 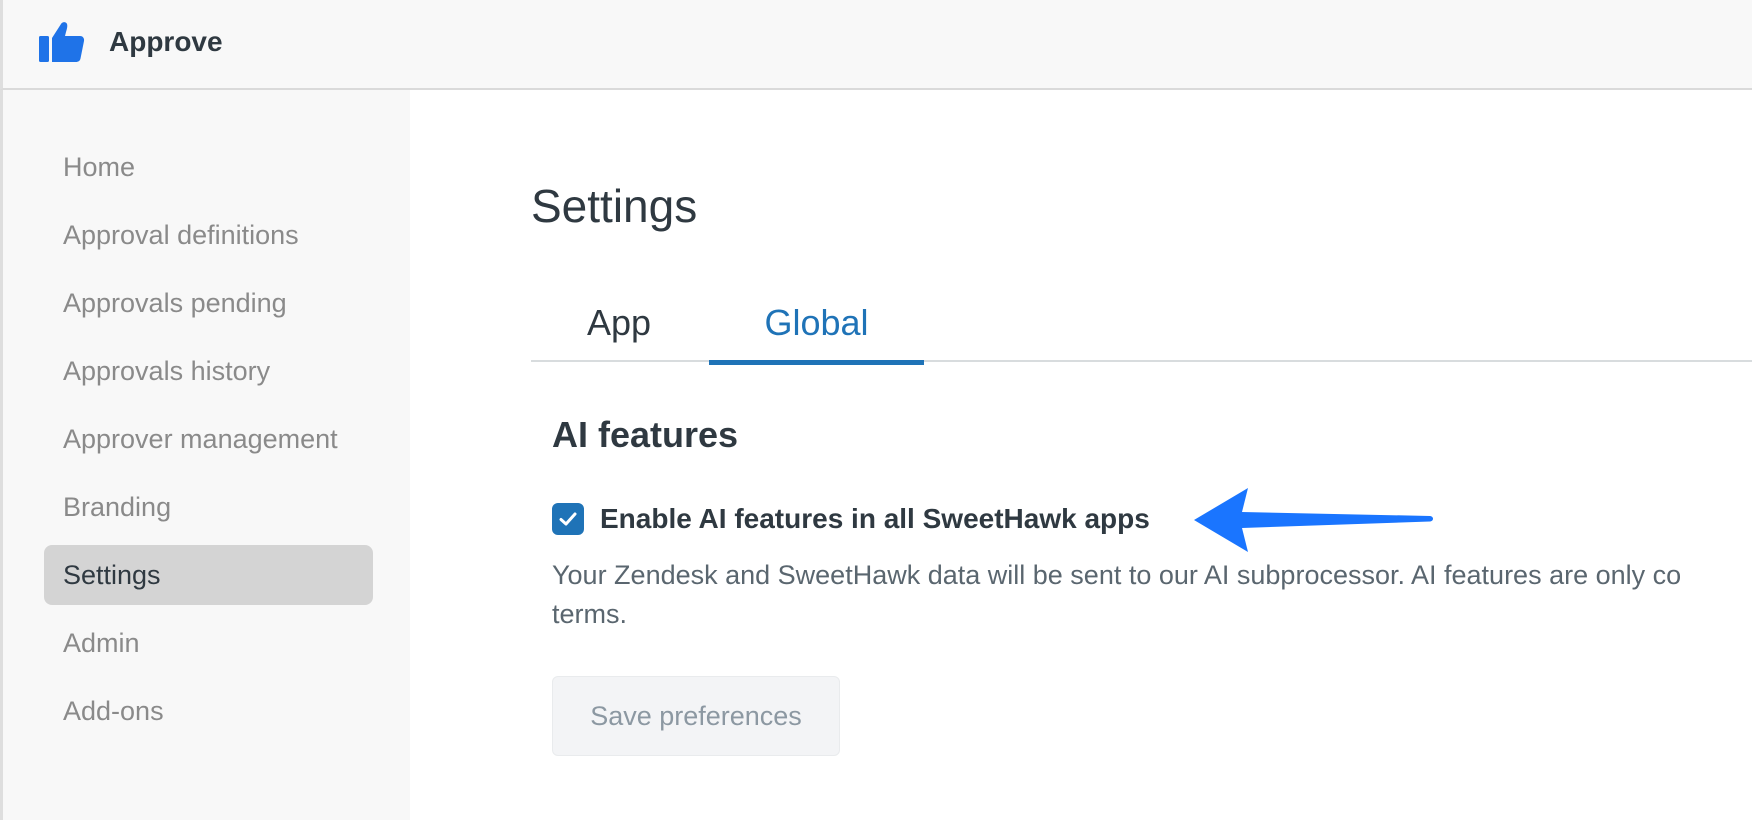 I want to click on sidebar-item-branding: Branding, so click(x=208, y=507).